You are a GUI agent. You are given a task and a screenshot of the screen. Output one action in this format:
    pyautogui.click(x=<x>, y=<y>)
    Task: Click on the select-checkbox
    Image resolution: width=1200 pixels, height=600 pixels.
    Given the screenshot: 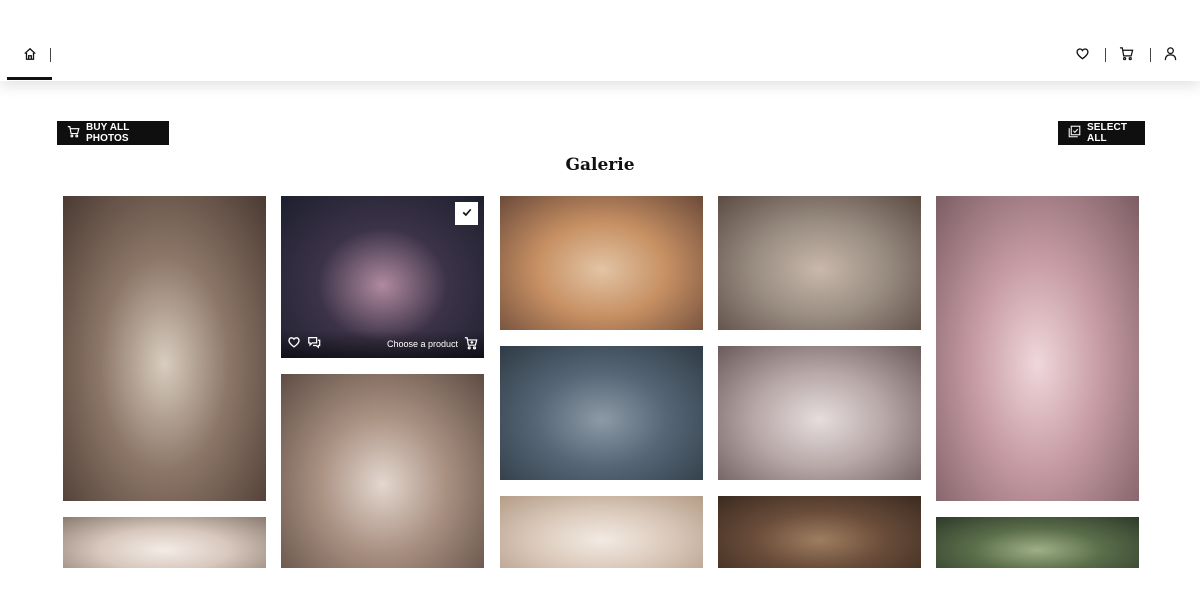 What is the action you would take?
    pyautogui.click(x=466, y=213)
    